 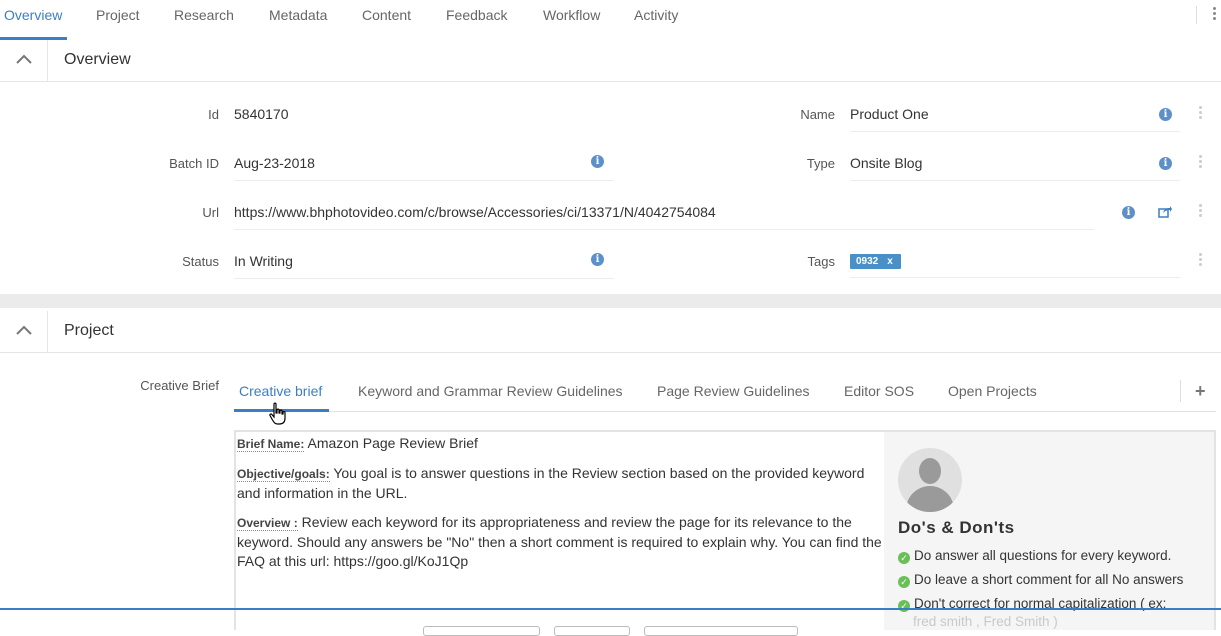 I want to click on name-value: Product One, so click(x=889, y=114).